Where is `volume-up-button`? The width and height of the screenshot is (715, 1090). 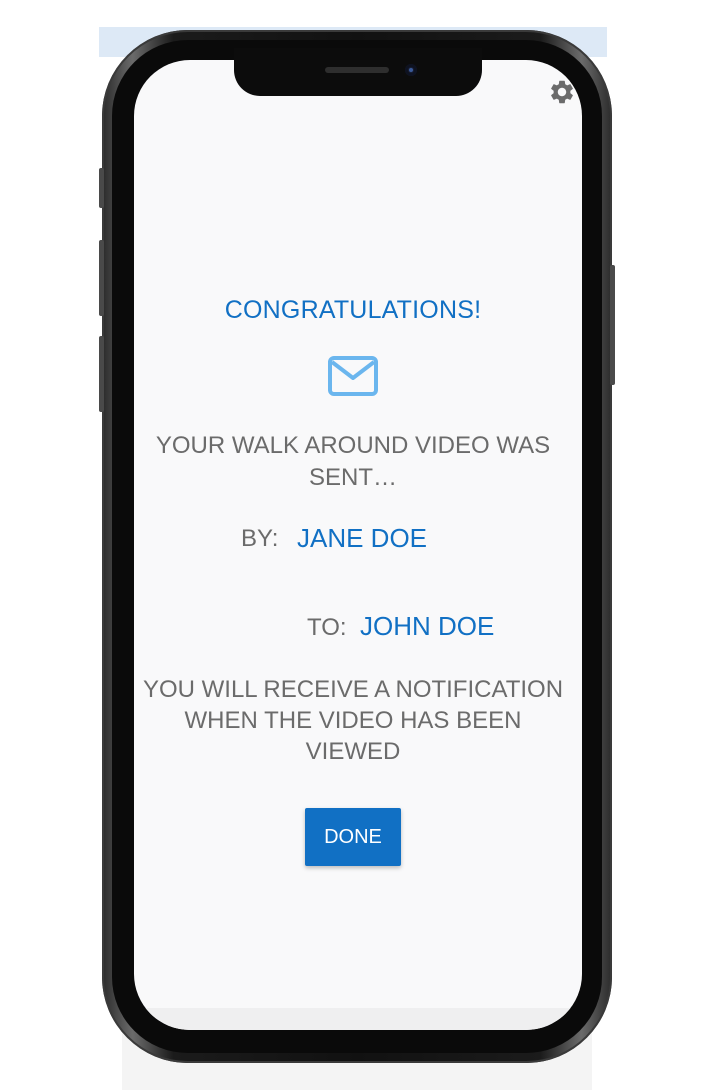
volume-up-button is located at coordinates (101, 278).